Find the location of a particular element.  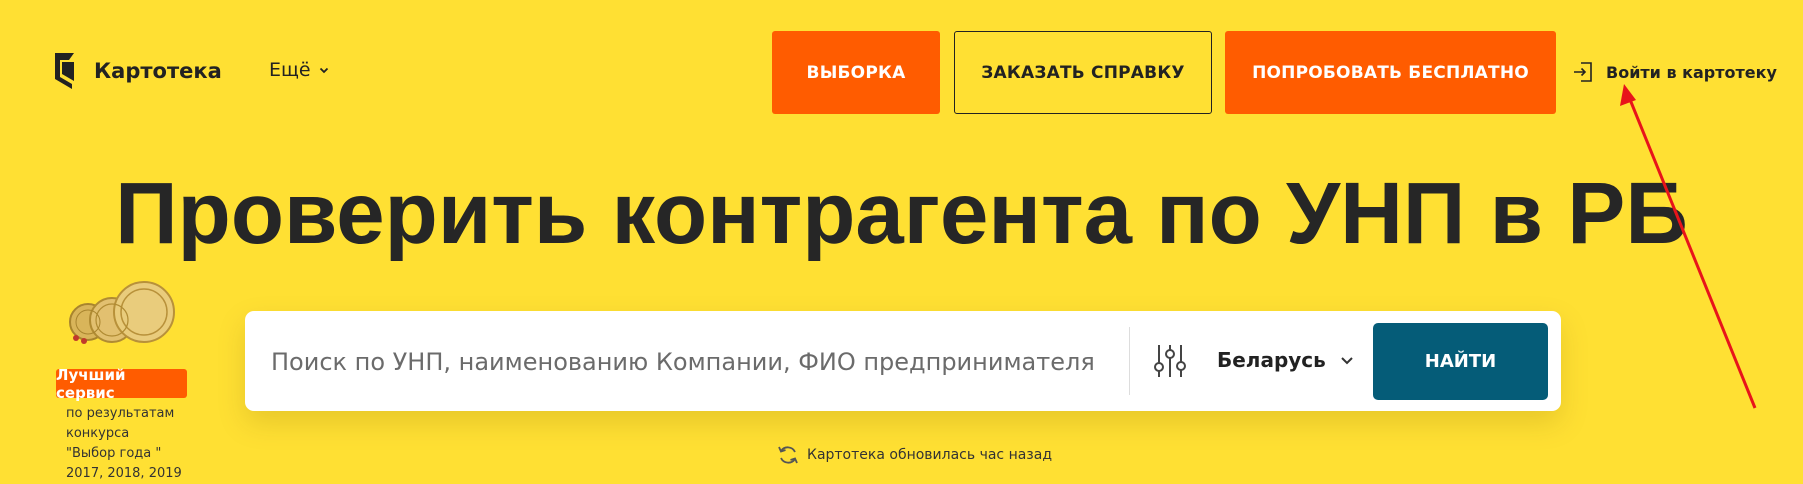

filter-sliders-icon is located at coordinates (1170, 361).